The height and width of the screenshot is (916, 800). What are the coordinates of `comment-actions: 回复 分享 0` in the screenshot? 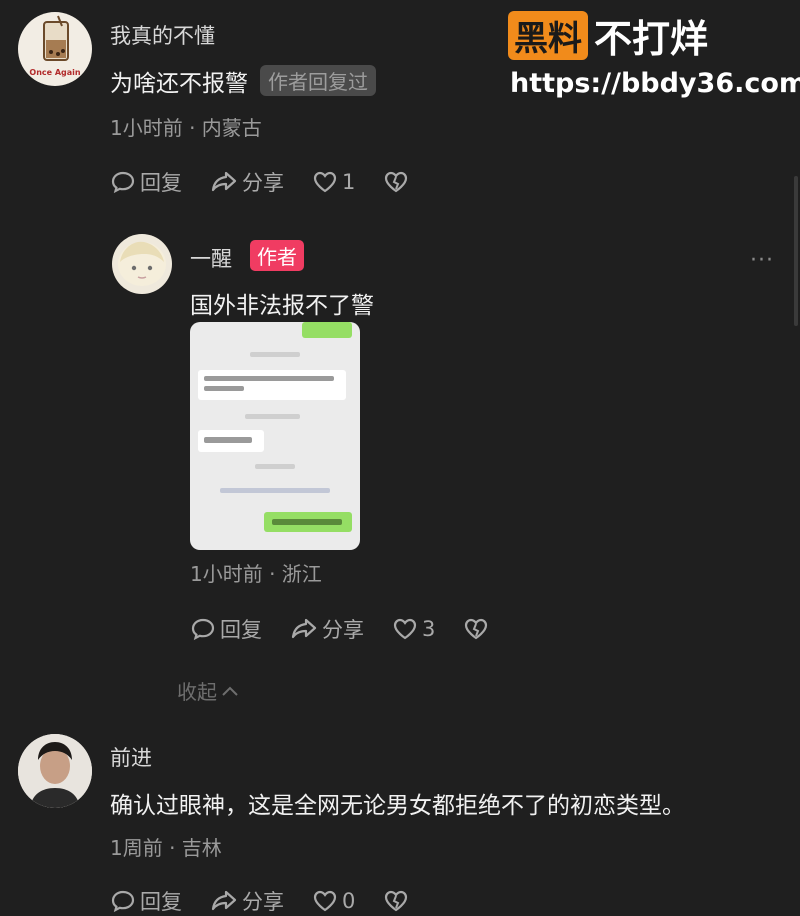 It's located at (275, 901).